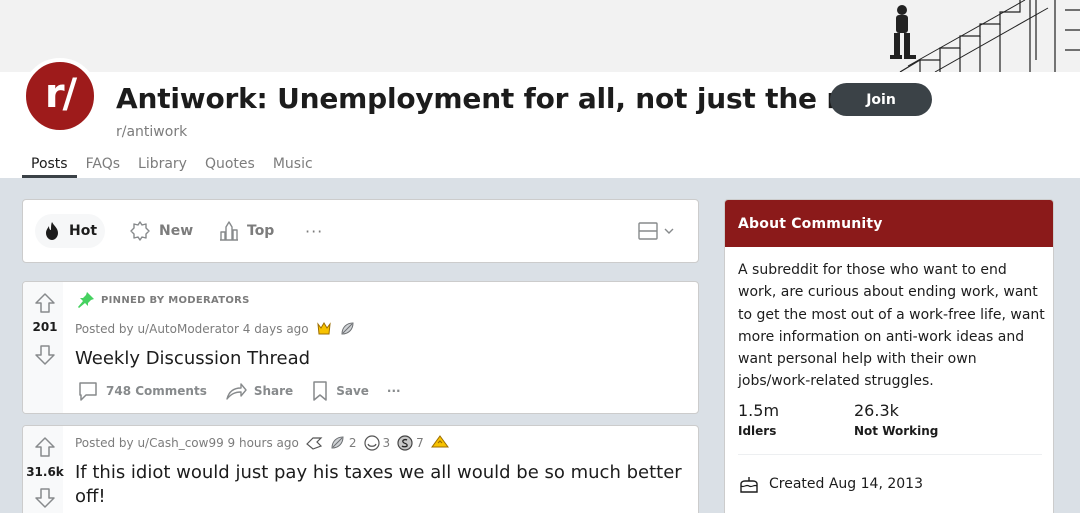 This screenshot has height=513, width=1080. Describe the element at coordinates (320, 391) in the screenshot. I see `bookmark-icon` at that location.